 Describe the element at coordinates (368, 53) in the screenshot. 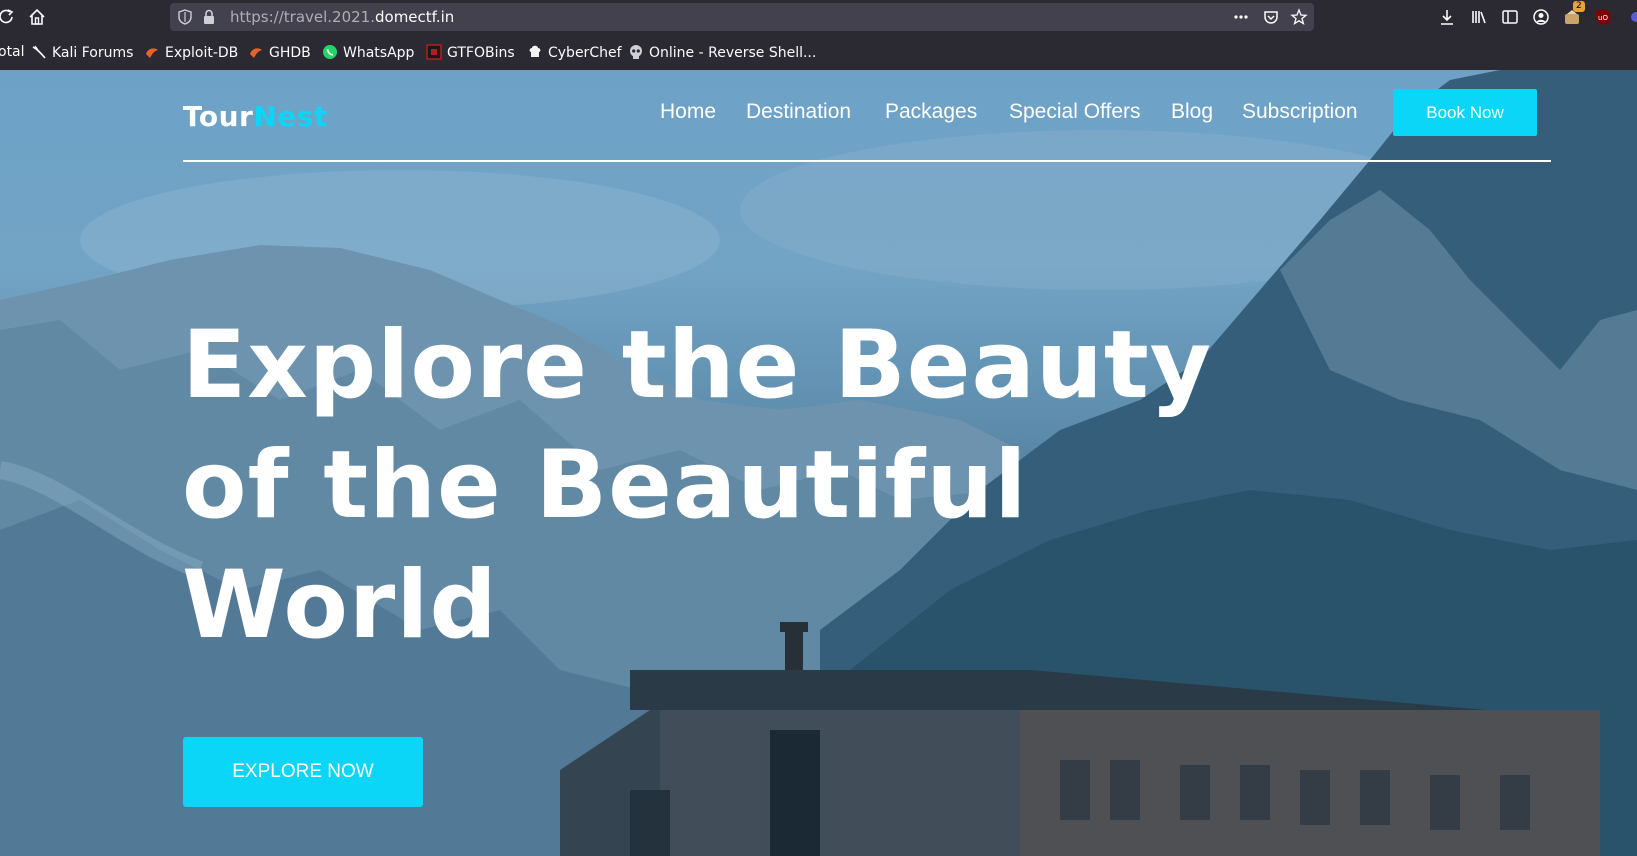

I see `bookmark-item: WhatsApp` at that location.